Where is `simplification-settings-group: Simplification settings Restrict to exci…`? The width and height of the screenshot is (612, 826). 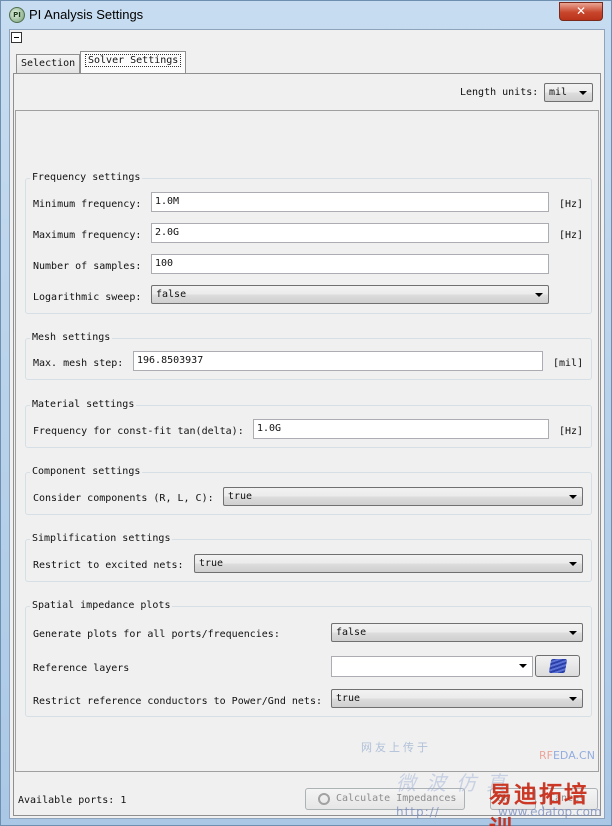
simplification-settings-group: Simplification settings Restrict to exci… is located at coordinates (308, 557).